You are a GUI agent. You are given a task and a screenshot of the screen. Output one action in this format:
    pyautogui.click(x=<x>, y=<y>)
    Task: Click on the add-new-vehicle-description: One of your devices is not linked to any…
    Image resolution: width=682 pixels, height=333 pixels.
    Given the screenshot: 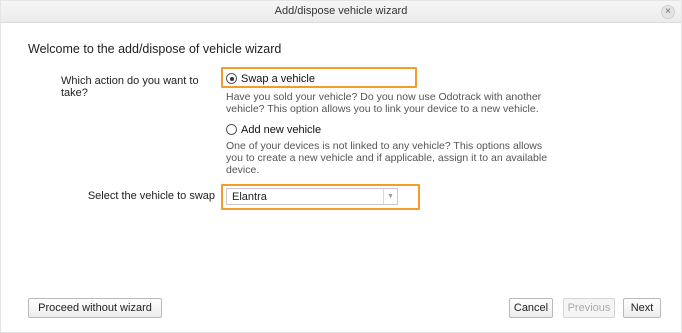 What is the action you would take?
    pyautogui.click(x=396, y=158)
    